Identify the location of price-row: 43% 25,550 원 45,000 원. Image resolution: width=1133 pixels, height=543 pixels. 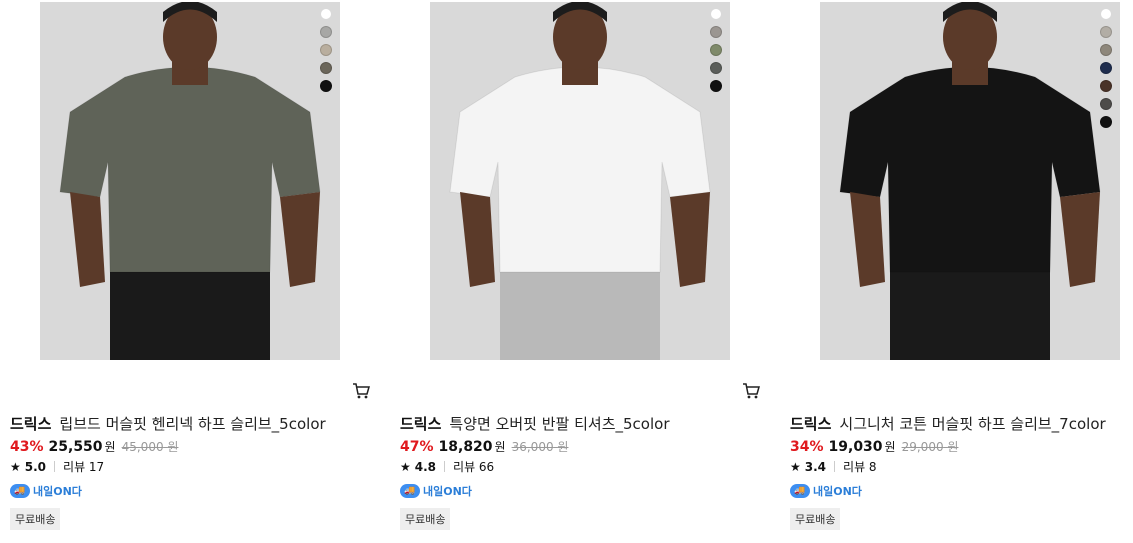
(94, 446).